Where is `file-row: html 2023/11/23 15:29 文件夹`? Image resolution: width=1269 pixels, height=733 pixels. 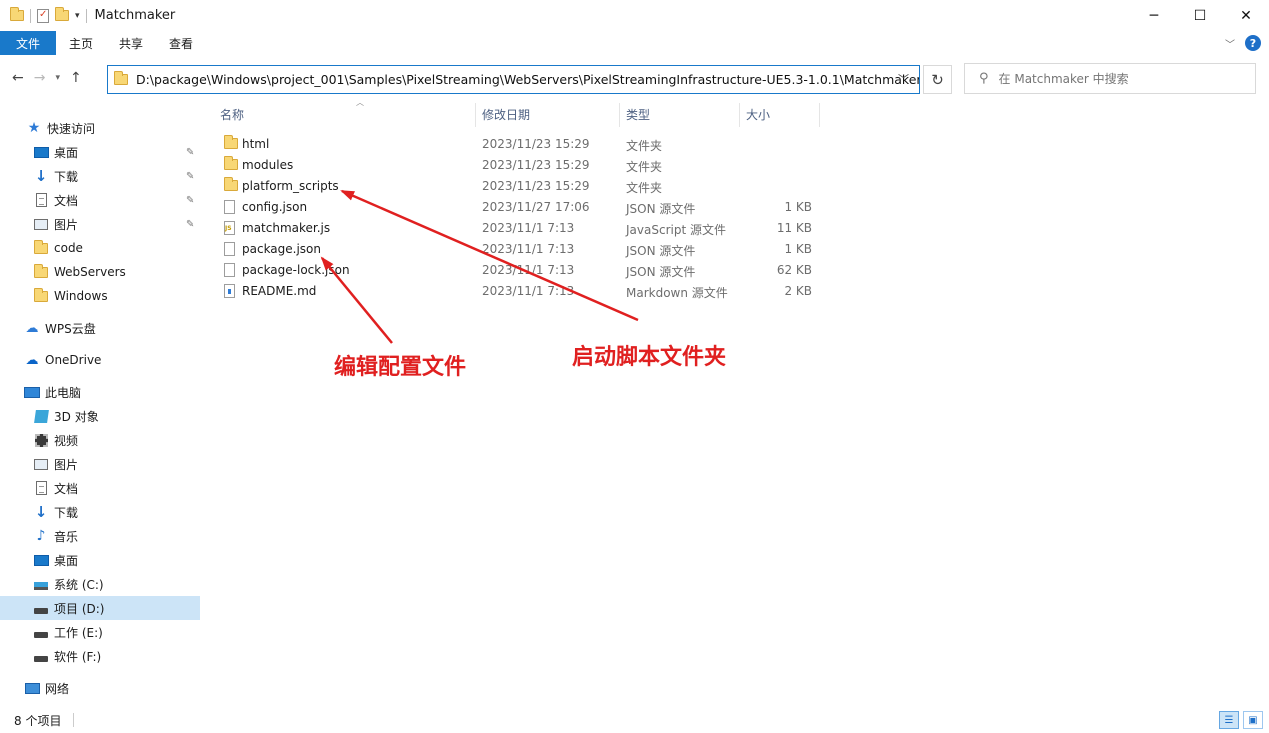 file-row: html 2023/11/23 15:29 文件夹 is located at coordinates (620, 144).